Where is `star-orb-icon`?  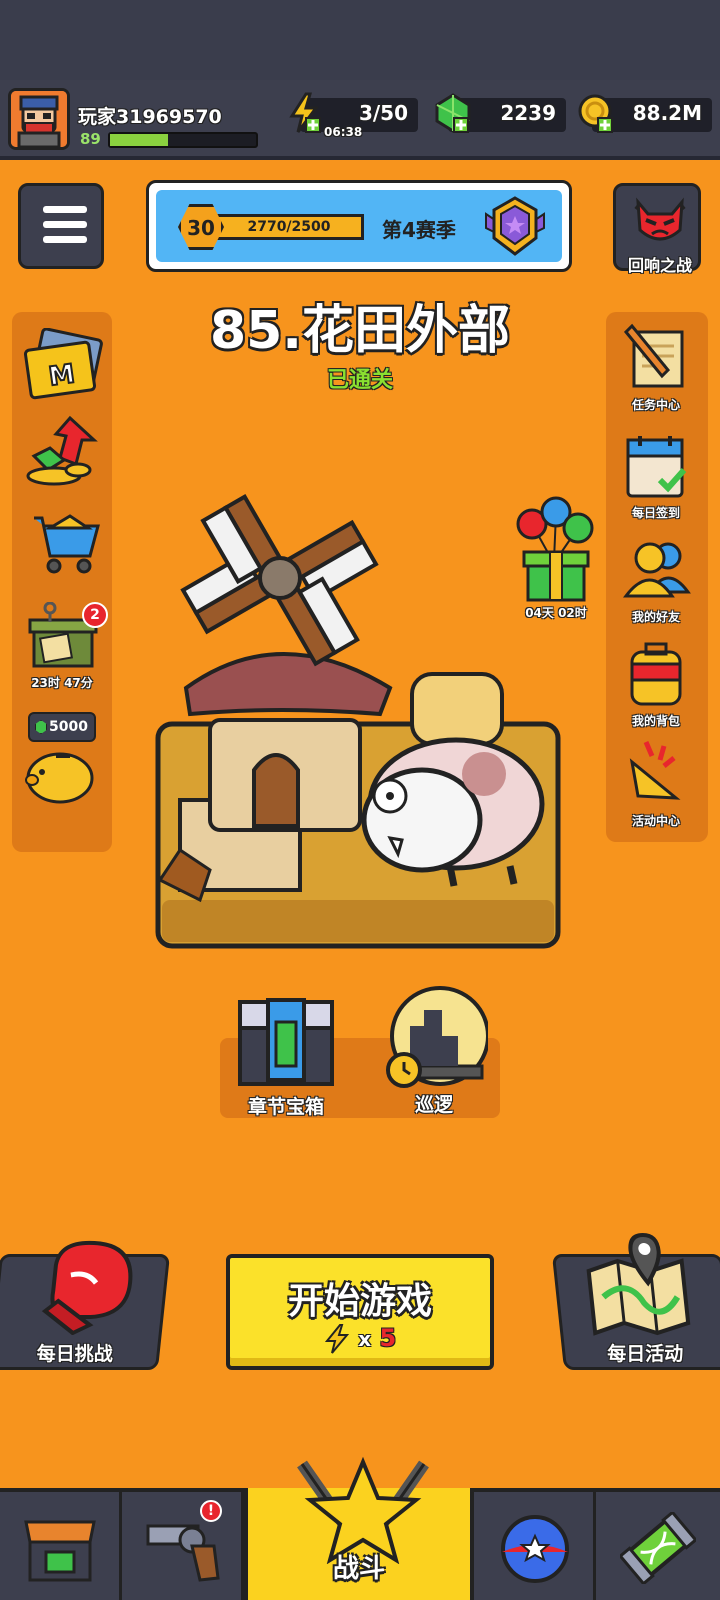
star-orb-icon is located at coordinates (535, 1549).